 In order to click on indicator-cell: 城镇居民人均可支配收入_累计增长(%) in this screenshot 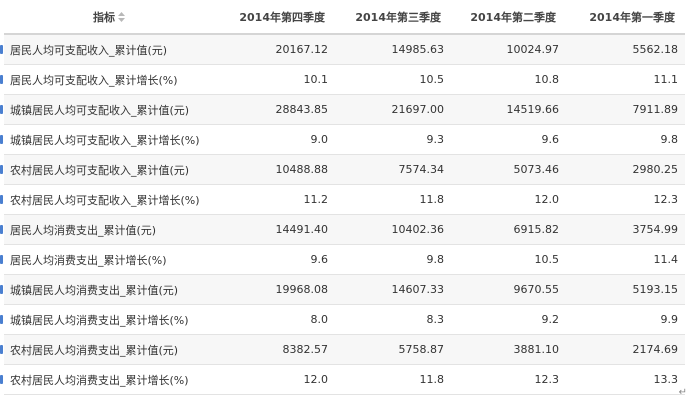, I will do `click(107, 139)`.